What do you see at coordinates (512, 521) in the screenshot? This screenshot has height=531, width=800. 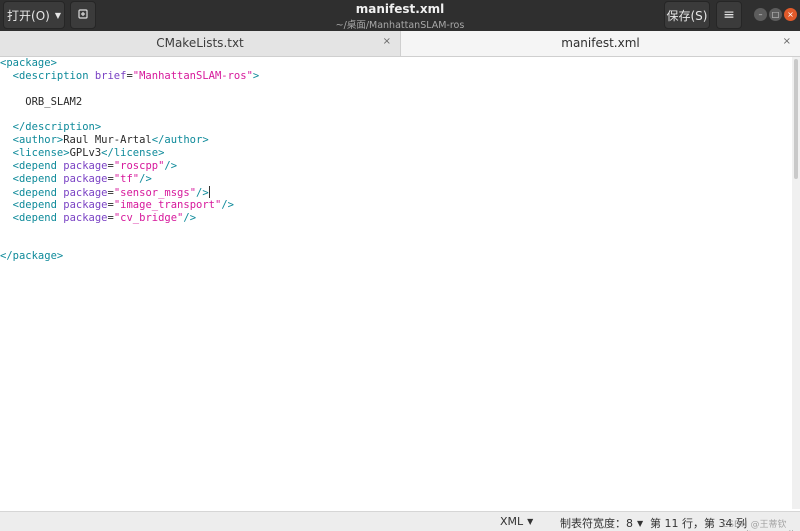 I see `language-label: XML` at bounding box center [512, 521].